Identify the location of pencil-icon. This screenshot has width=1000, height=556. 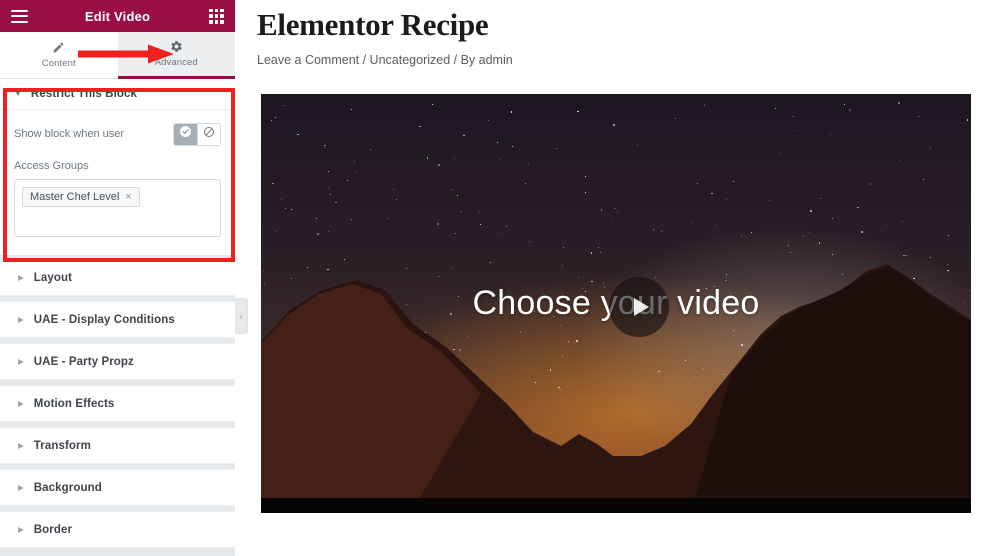
(58, 47).